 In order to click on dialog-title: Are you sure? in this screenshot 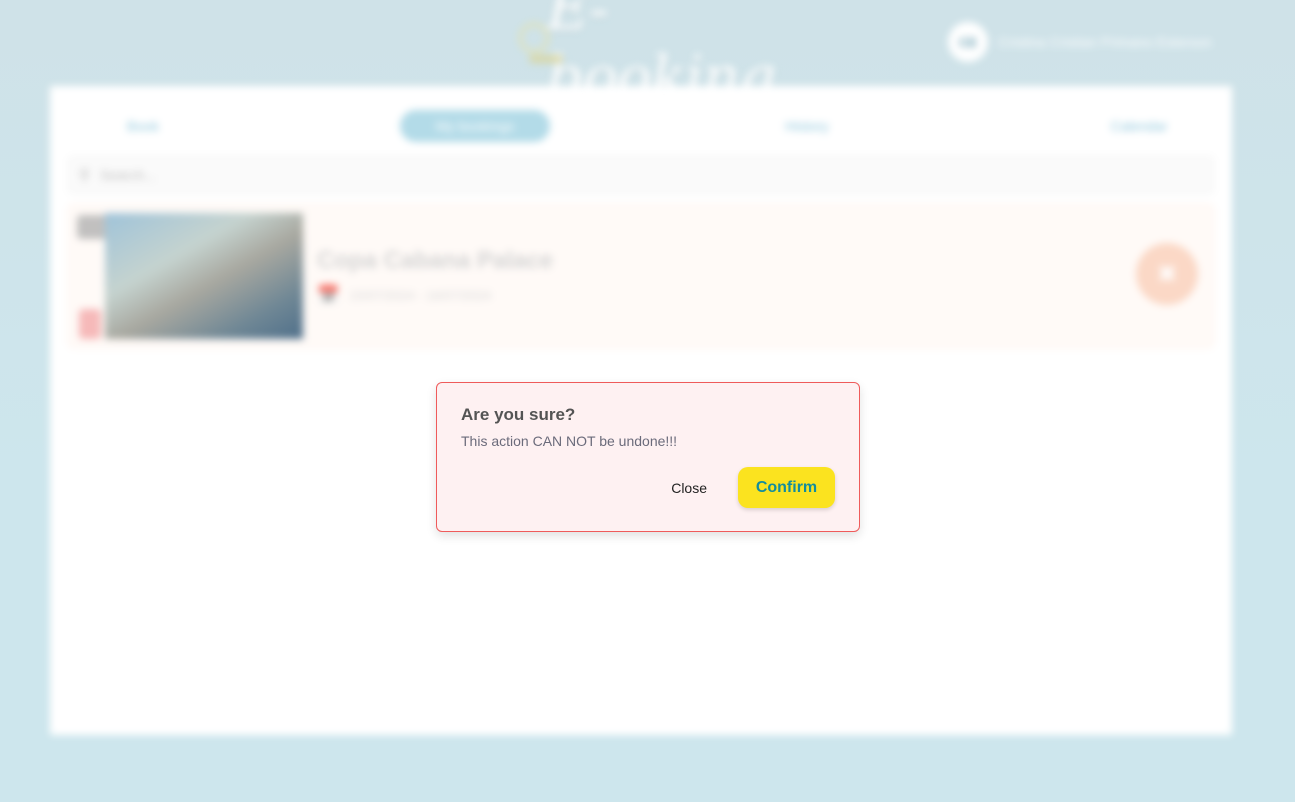, I will do `click(518, 414)`.